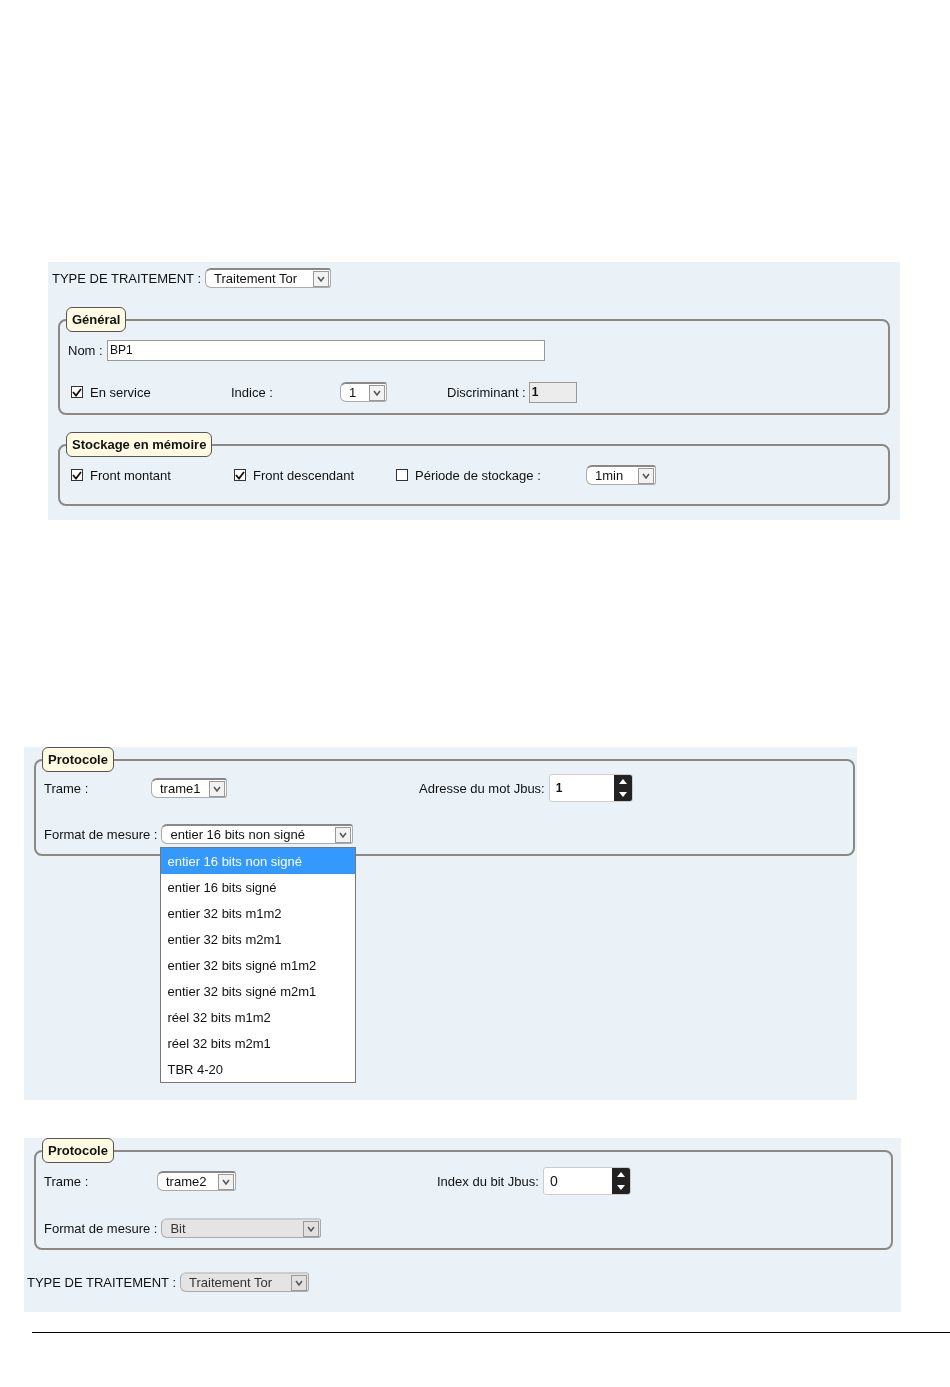 Image resolution: width=950 pixels, height=1387 pixels. What do you see at coordinates (326, 350) in the screenshot?
I see `name-field: BP1` at bounding box center [326, 350].